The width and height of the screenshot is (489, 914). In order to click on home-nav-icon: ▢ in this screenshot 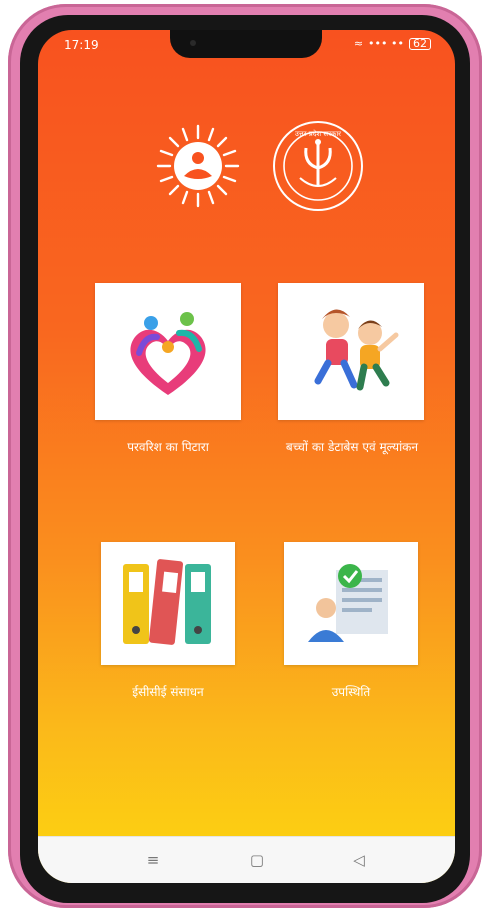, I will do `click(257, 860)`.